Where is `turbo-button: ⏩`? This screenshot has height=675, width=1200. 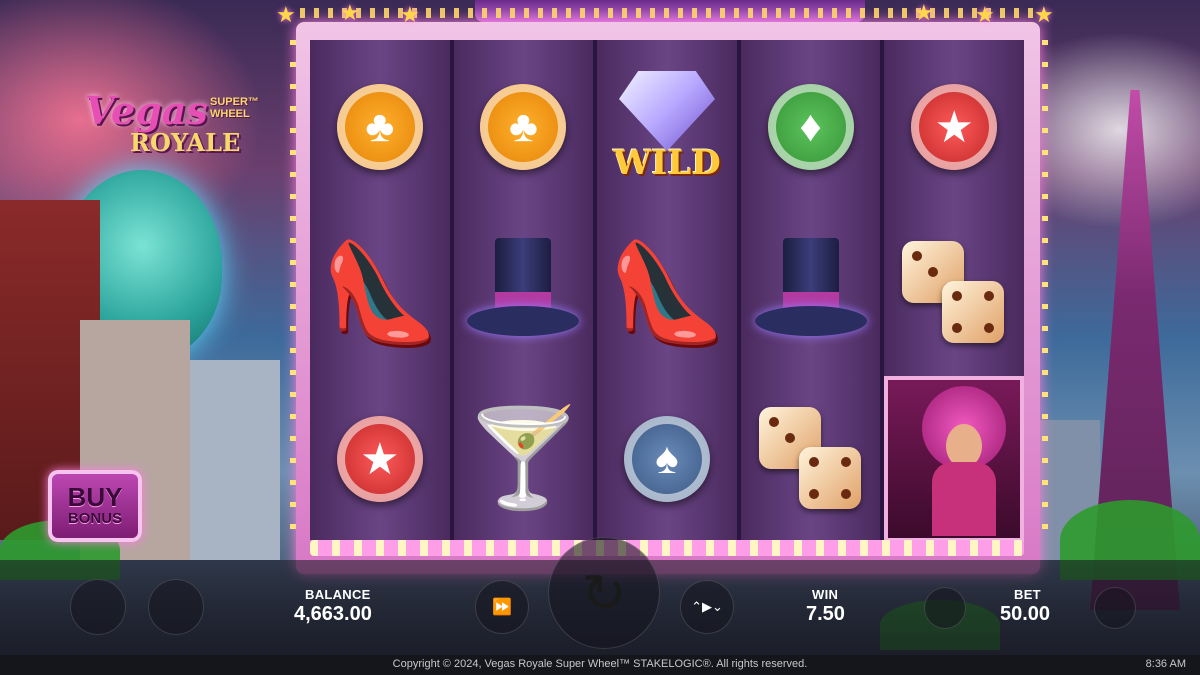
turbo-button: ⏩ is located at coordinates (502, 607).